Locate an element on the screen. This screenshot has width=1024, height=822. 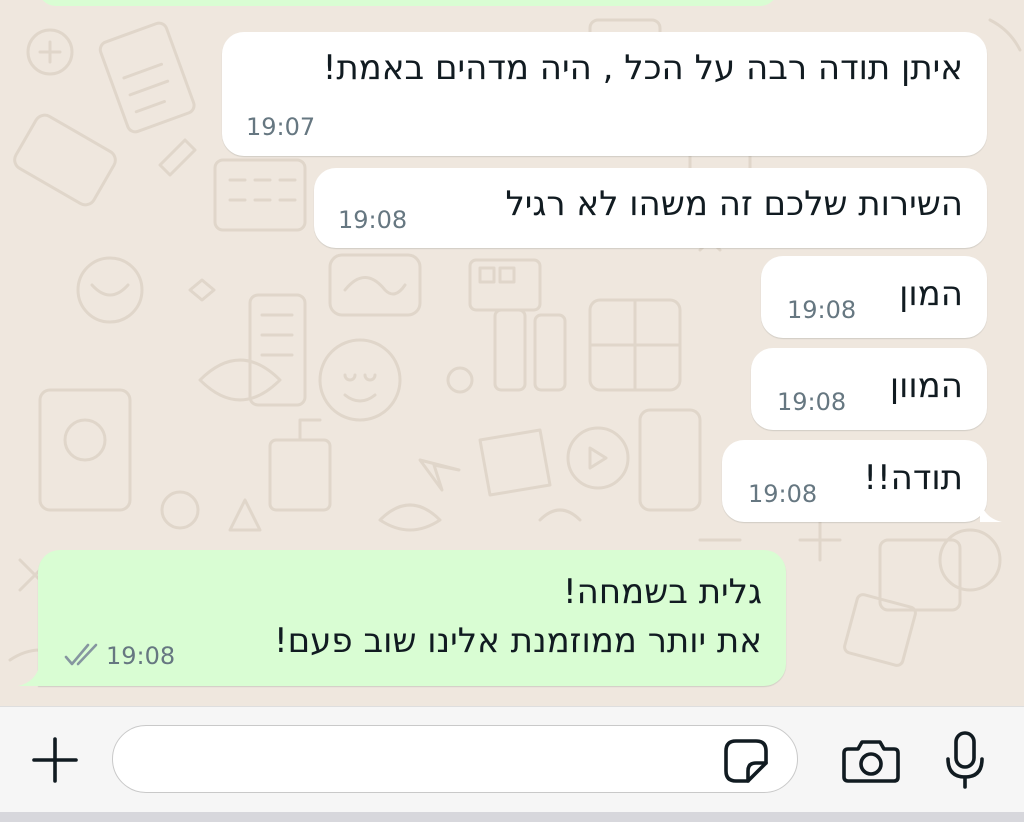
incoming-message: השירות שלכם זה משהו לא רגיל 19:08 is located at coordinates (650, 208).